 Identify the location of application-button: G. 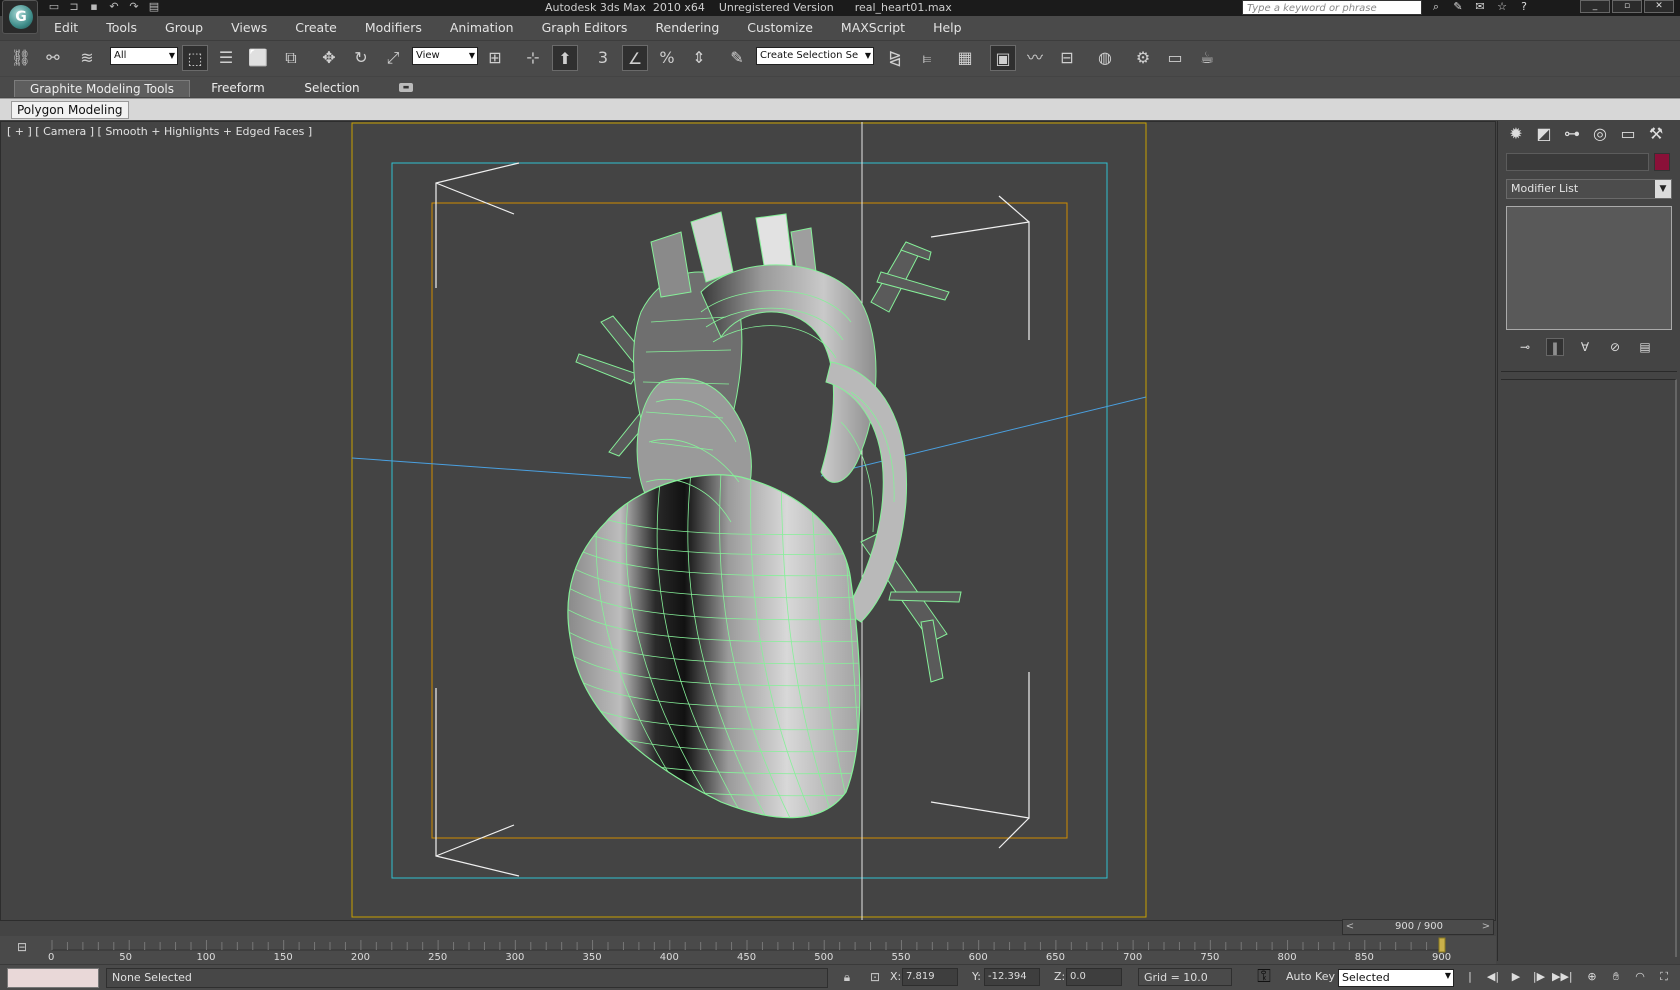
(20, 17).